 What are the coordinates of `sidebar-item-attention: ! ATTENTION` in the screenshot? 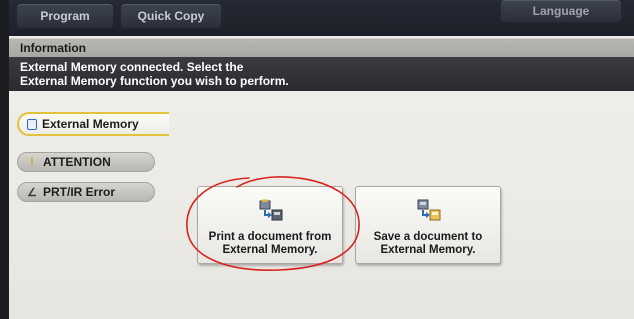 It's located at (86, 162).